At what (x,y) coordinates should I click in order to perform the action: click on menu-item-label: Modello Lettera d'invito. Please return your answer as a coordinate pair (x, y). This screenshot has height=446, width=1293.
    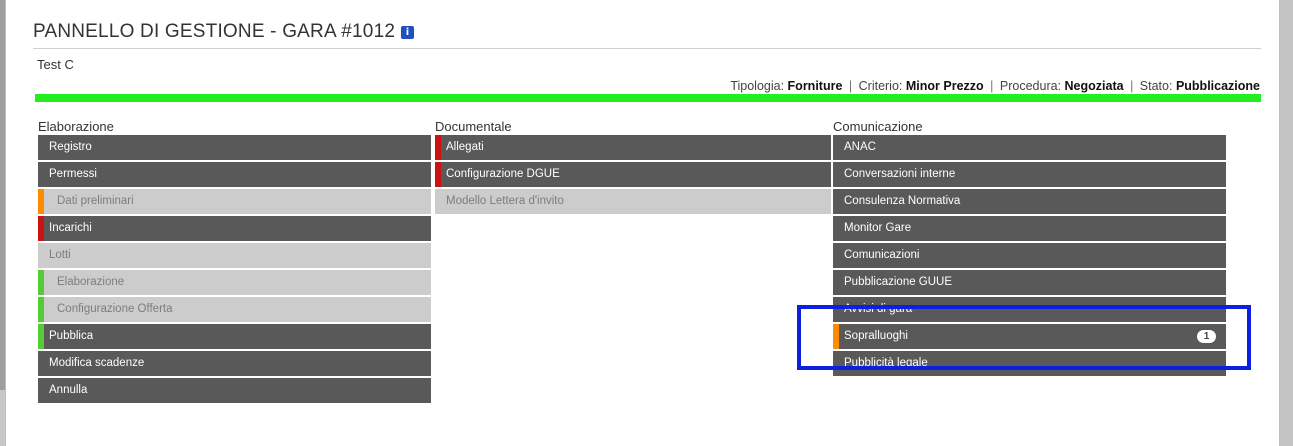
    Looking at the image, I should click on (505, 201).